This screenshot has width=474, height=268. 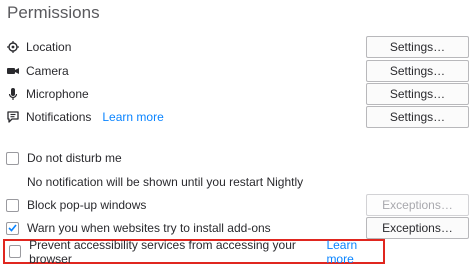 I want to click on notifications-learn-more-link: Learn more, so click(x=132, y=117).